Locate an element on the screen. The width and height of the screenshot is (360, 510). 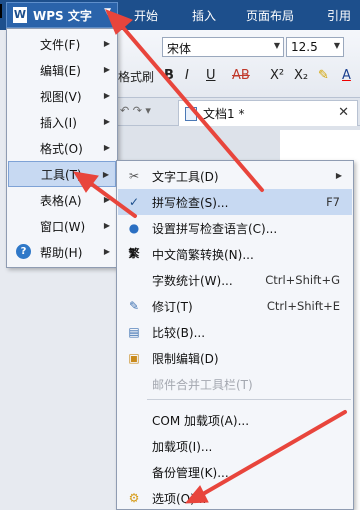
menu-item-label: 格式(O) is located at coordinates (61, 148).